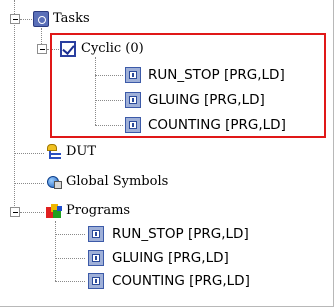  What do you see at coordinates (117, 182) in the screenshot?
I see `tree-item-global-symbols: Global Symbols` at bounding box center [117, 182].